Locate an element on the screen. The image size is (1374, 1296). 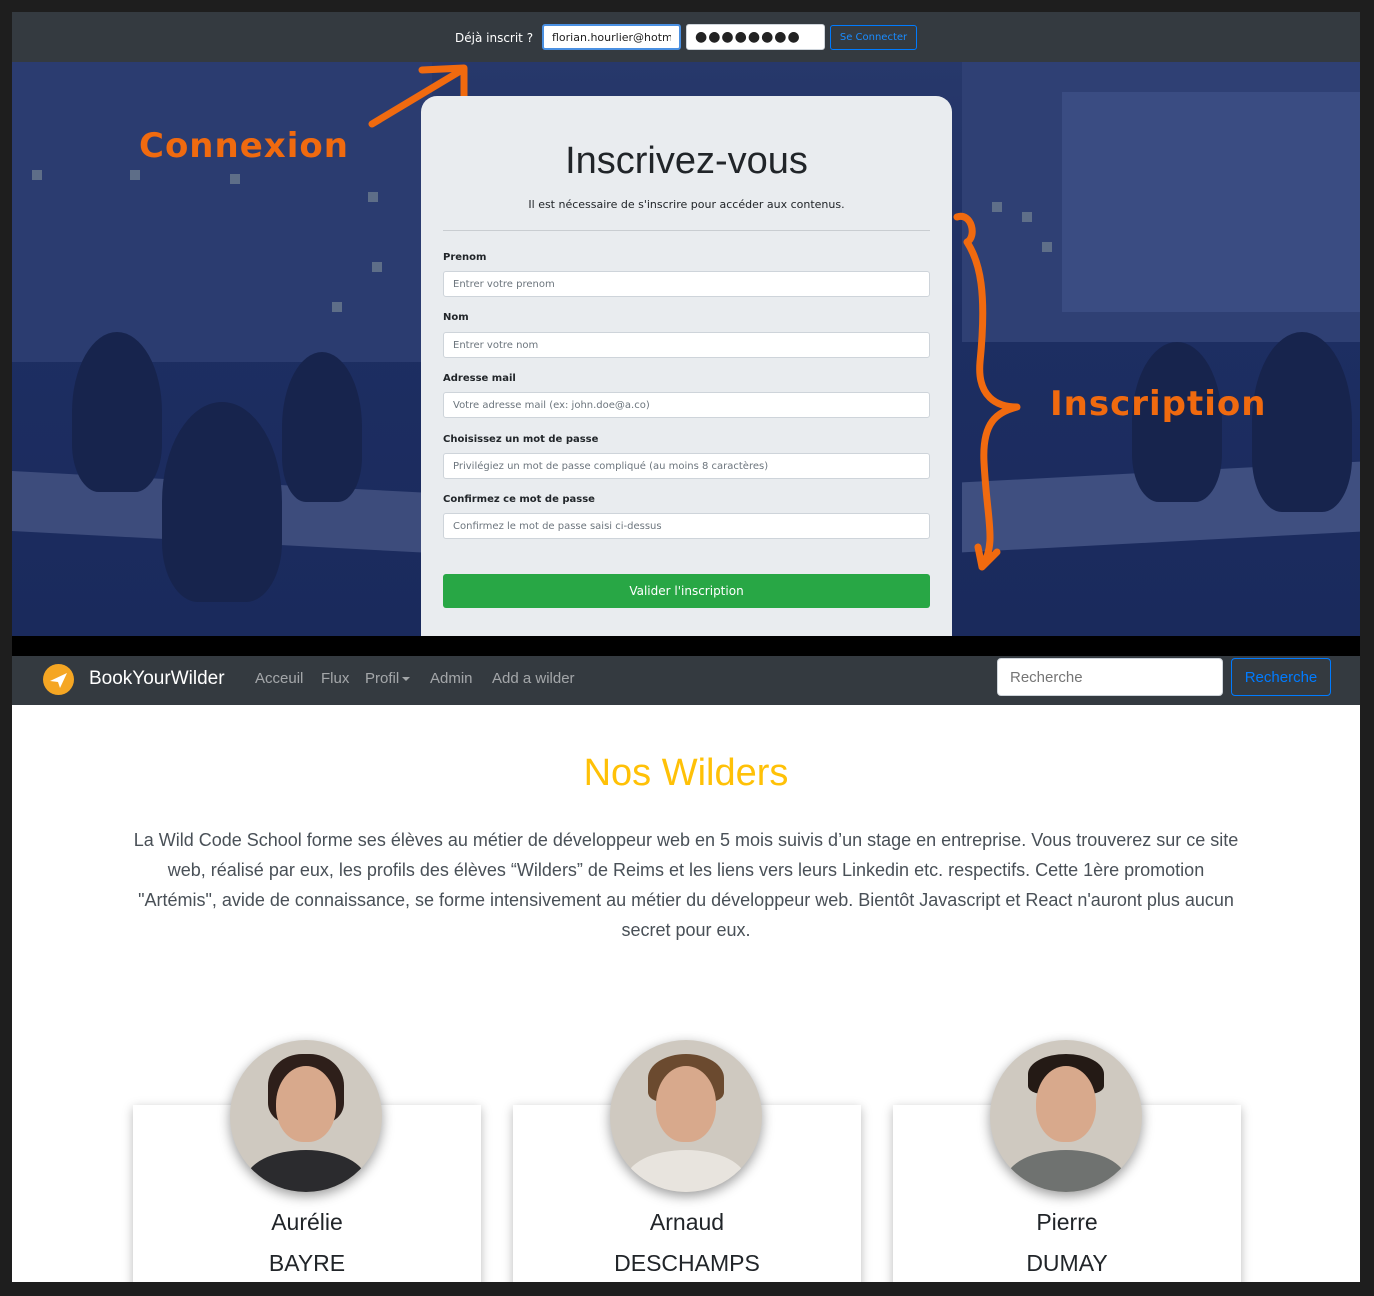
login-email-input is located at coordinates (611, 37).